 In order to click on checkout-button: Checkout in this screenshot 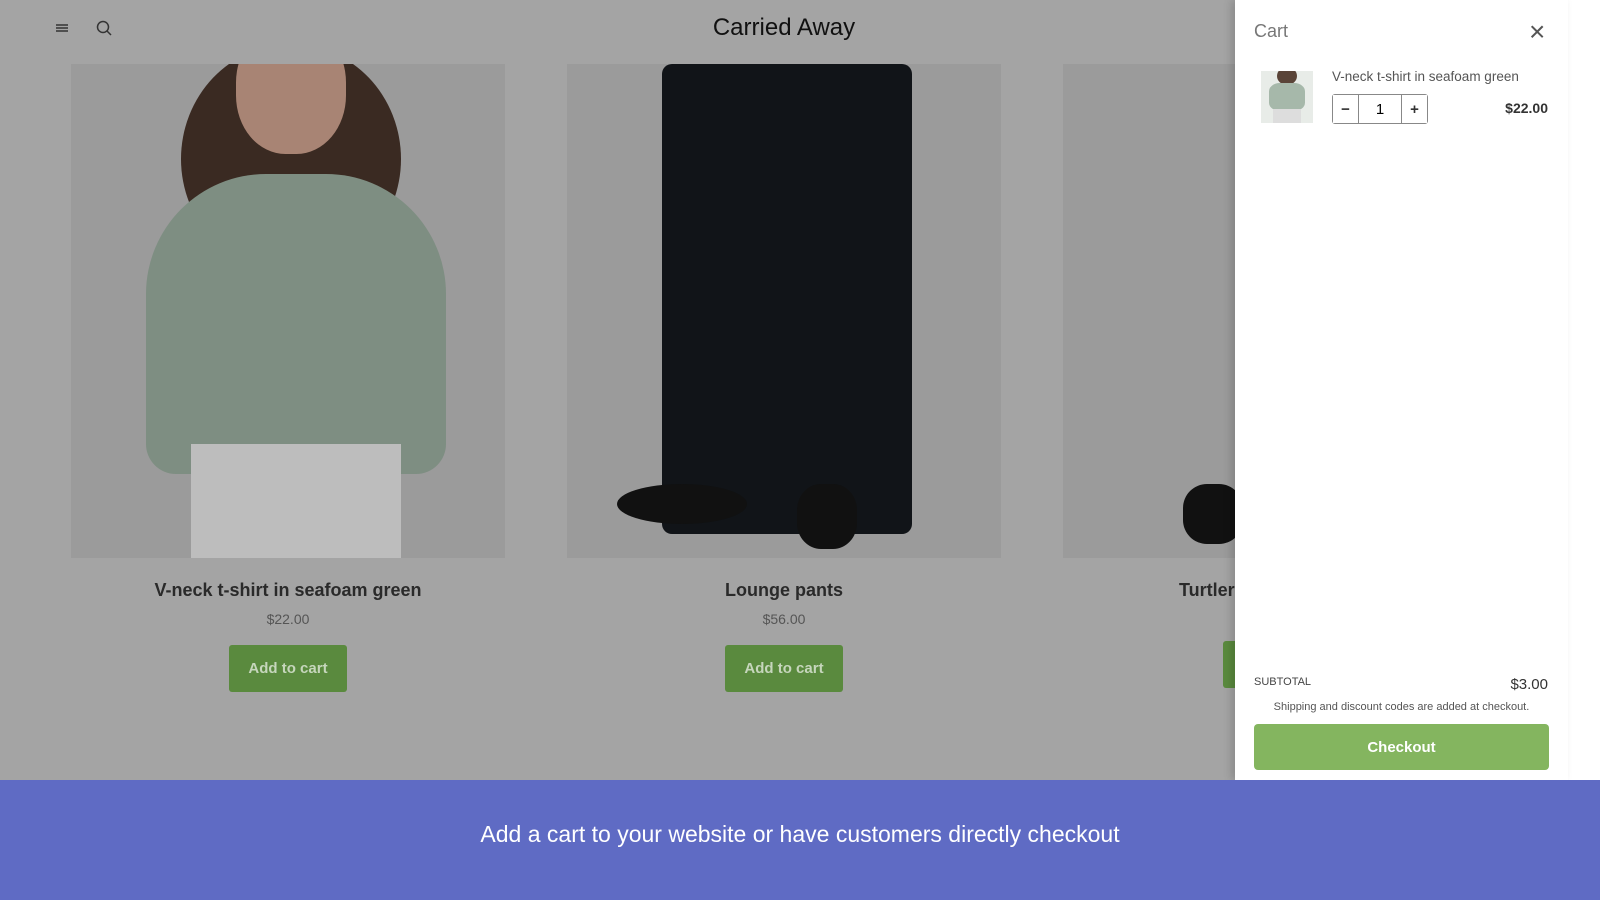, I will do `click(1401, 747)`.